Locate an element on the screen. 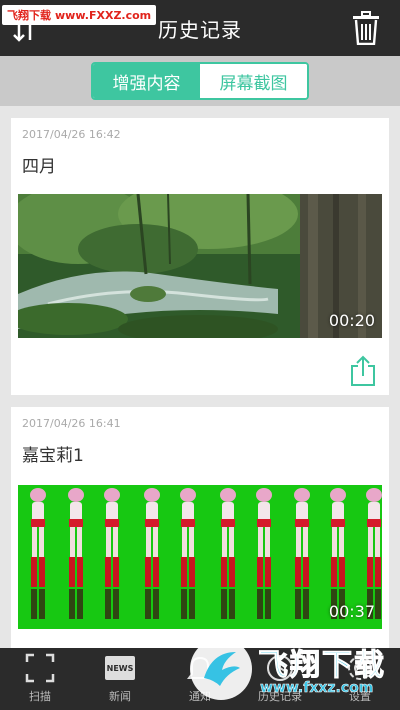 Image resolution: width=400 pixels, height=710 pixels. record-date: 2017/04/26 16:42 is located at coordinates (71, 134).